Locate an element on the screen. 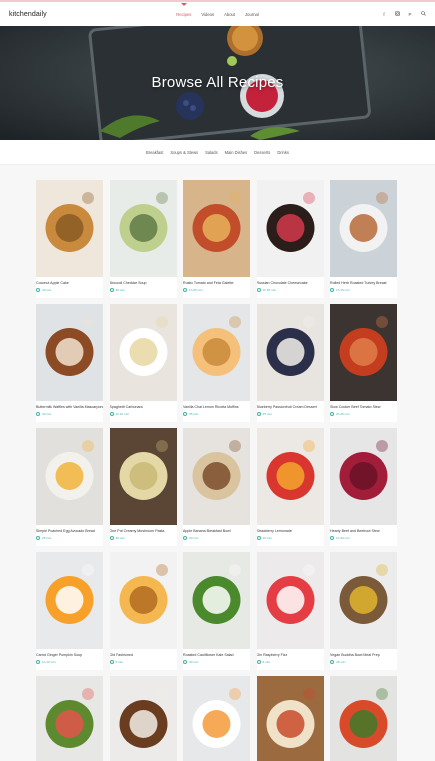 Image resolution: width=435 pixels, height=761 pixels. recipe-card: Slow Cooker Beef Tomato Stew 2h 40 min is located at coordinates (363, 363).